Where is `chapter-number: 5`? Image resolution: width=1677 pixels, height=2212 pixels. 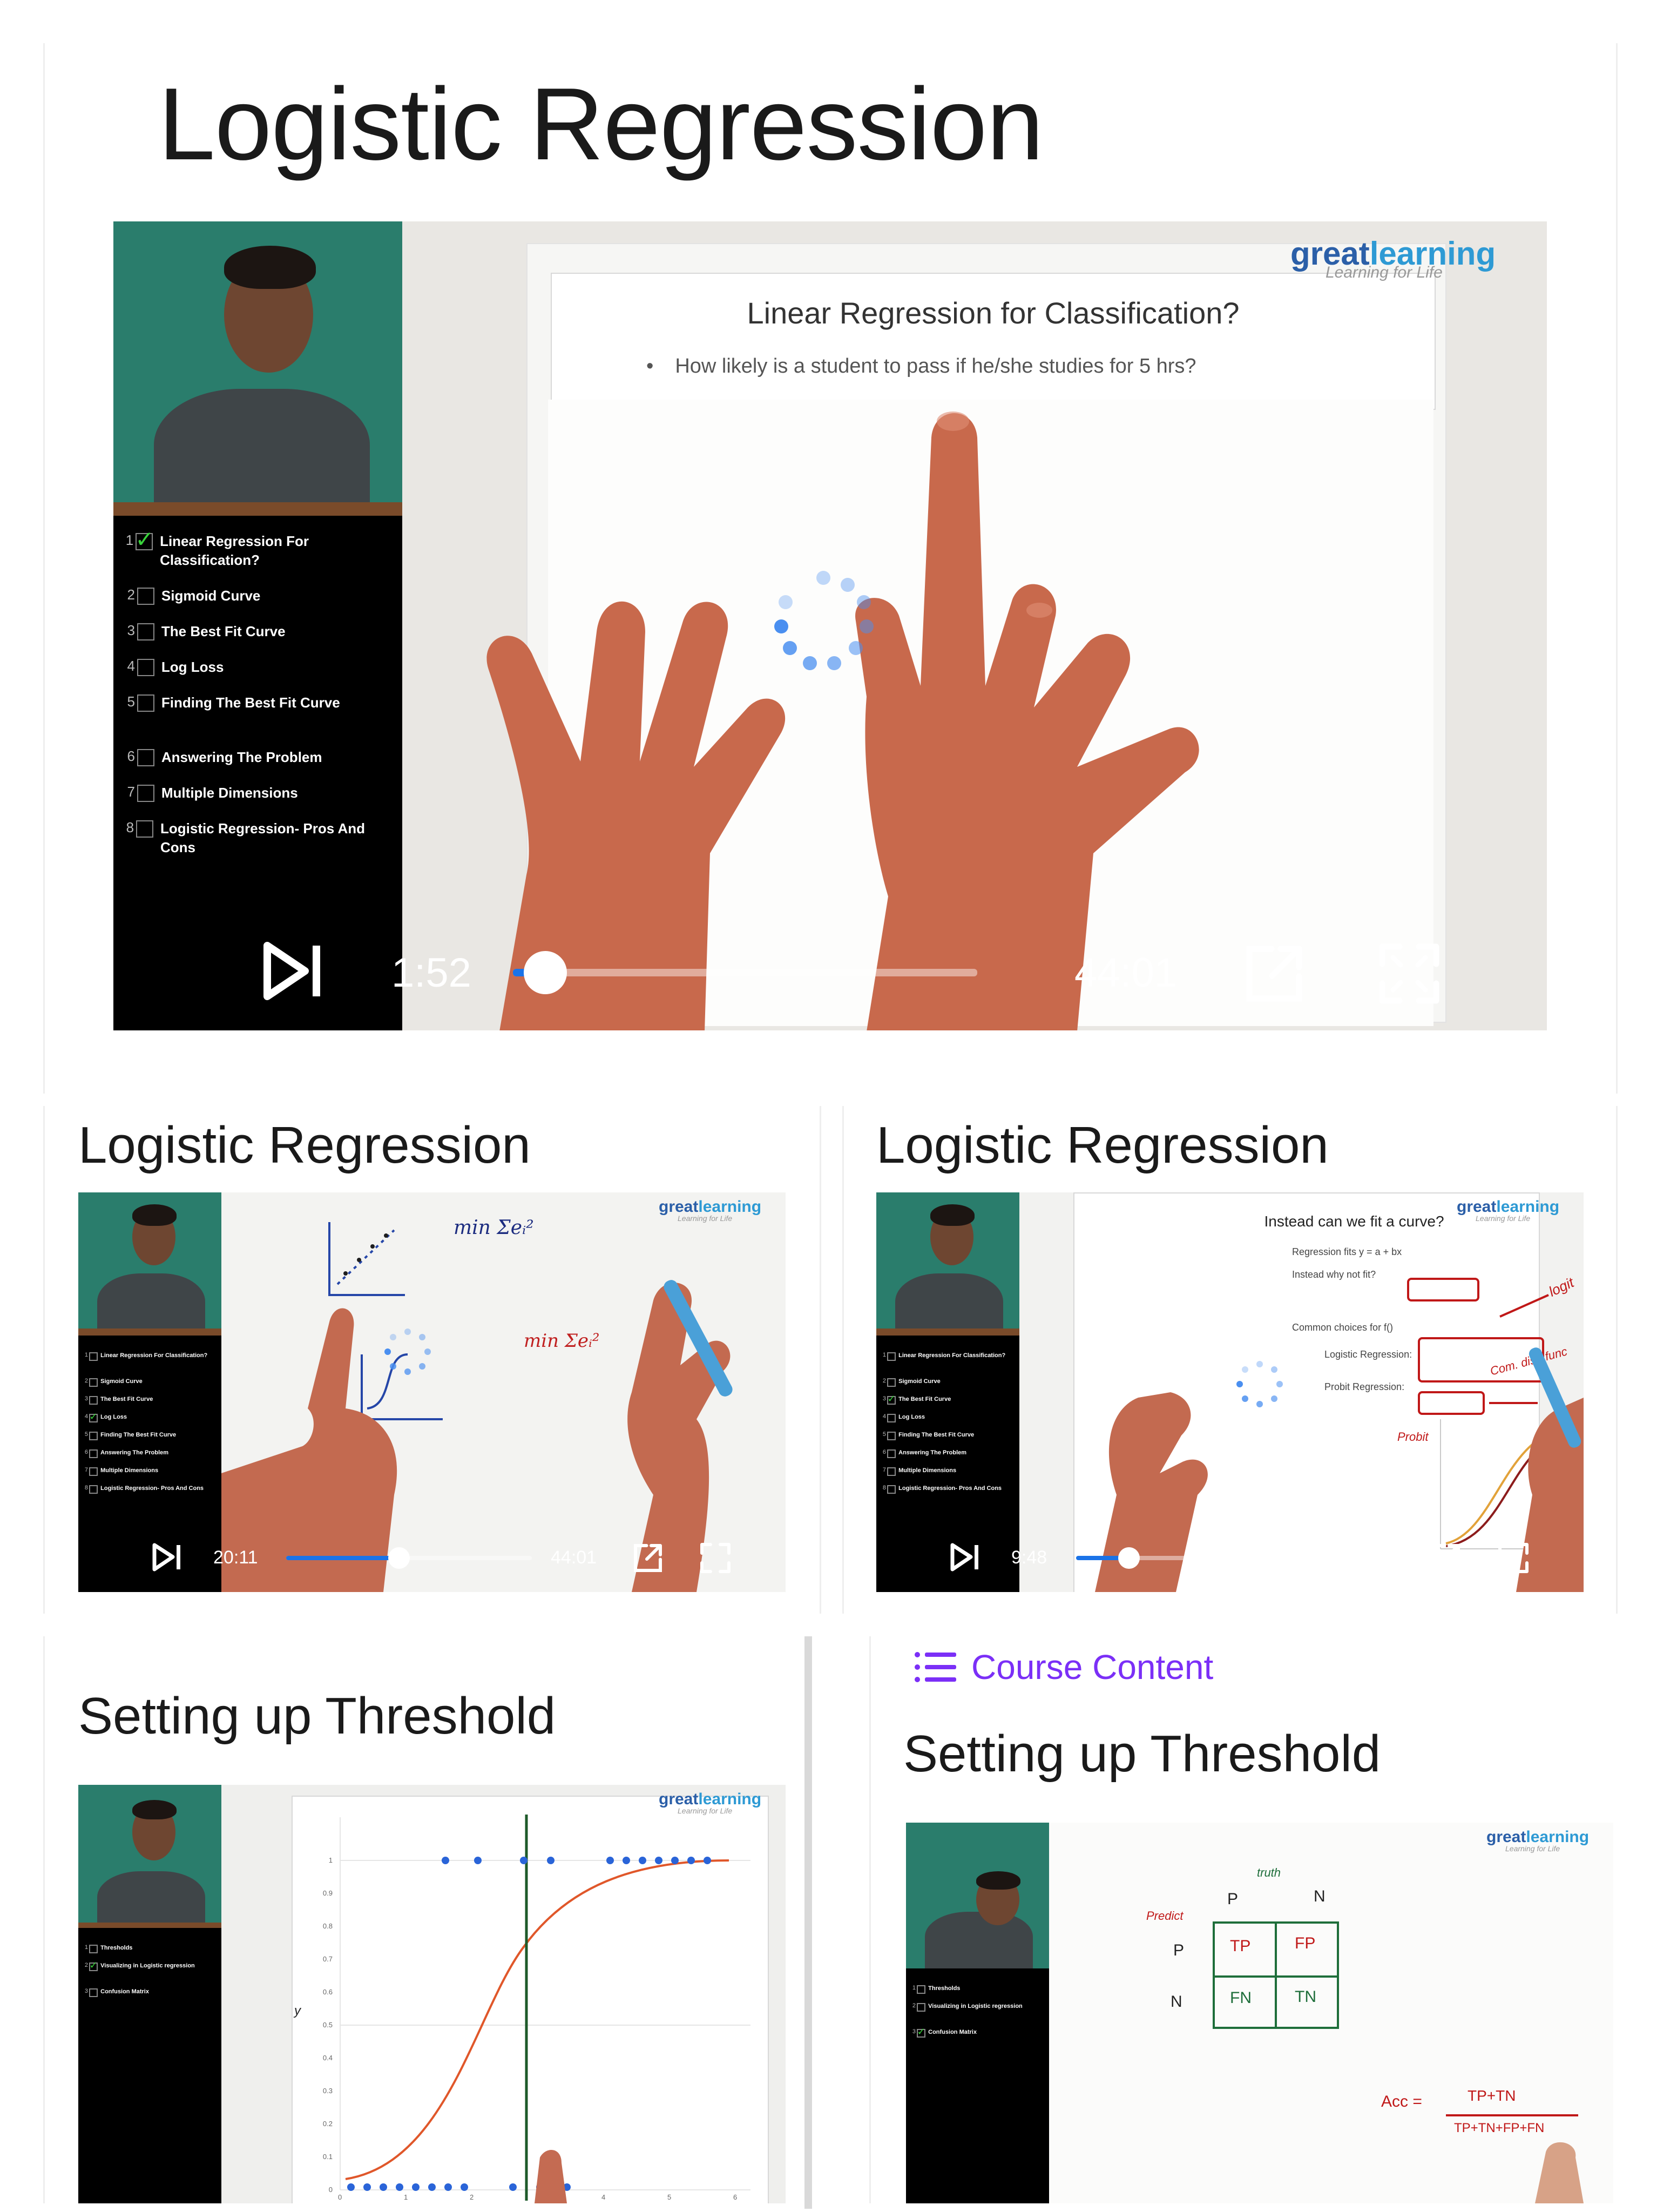
chapter-number: 5 is located at coordinates (131, 701).